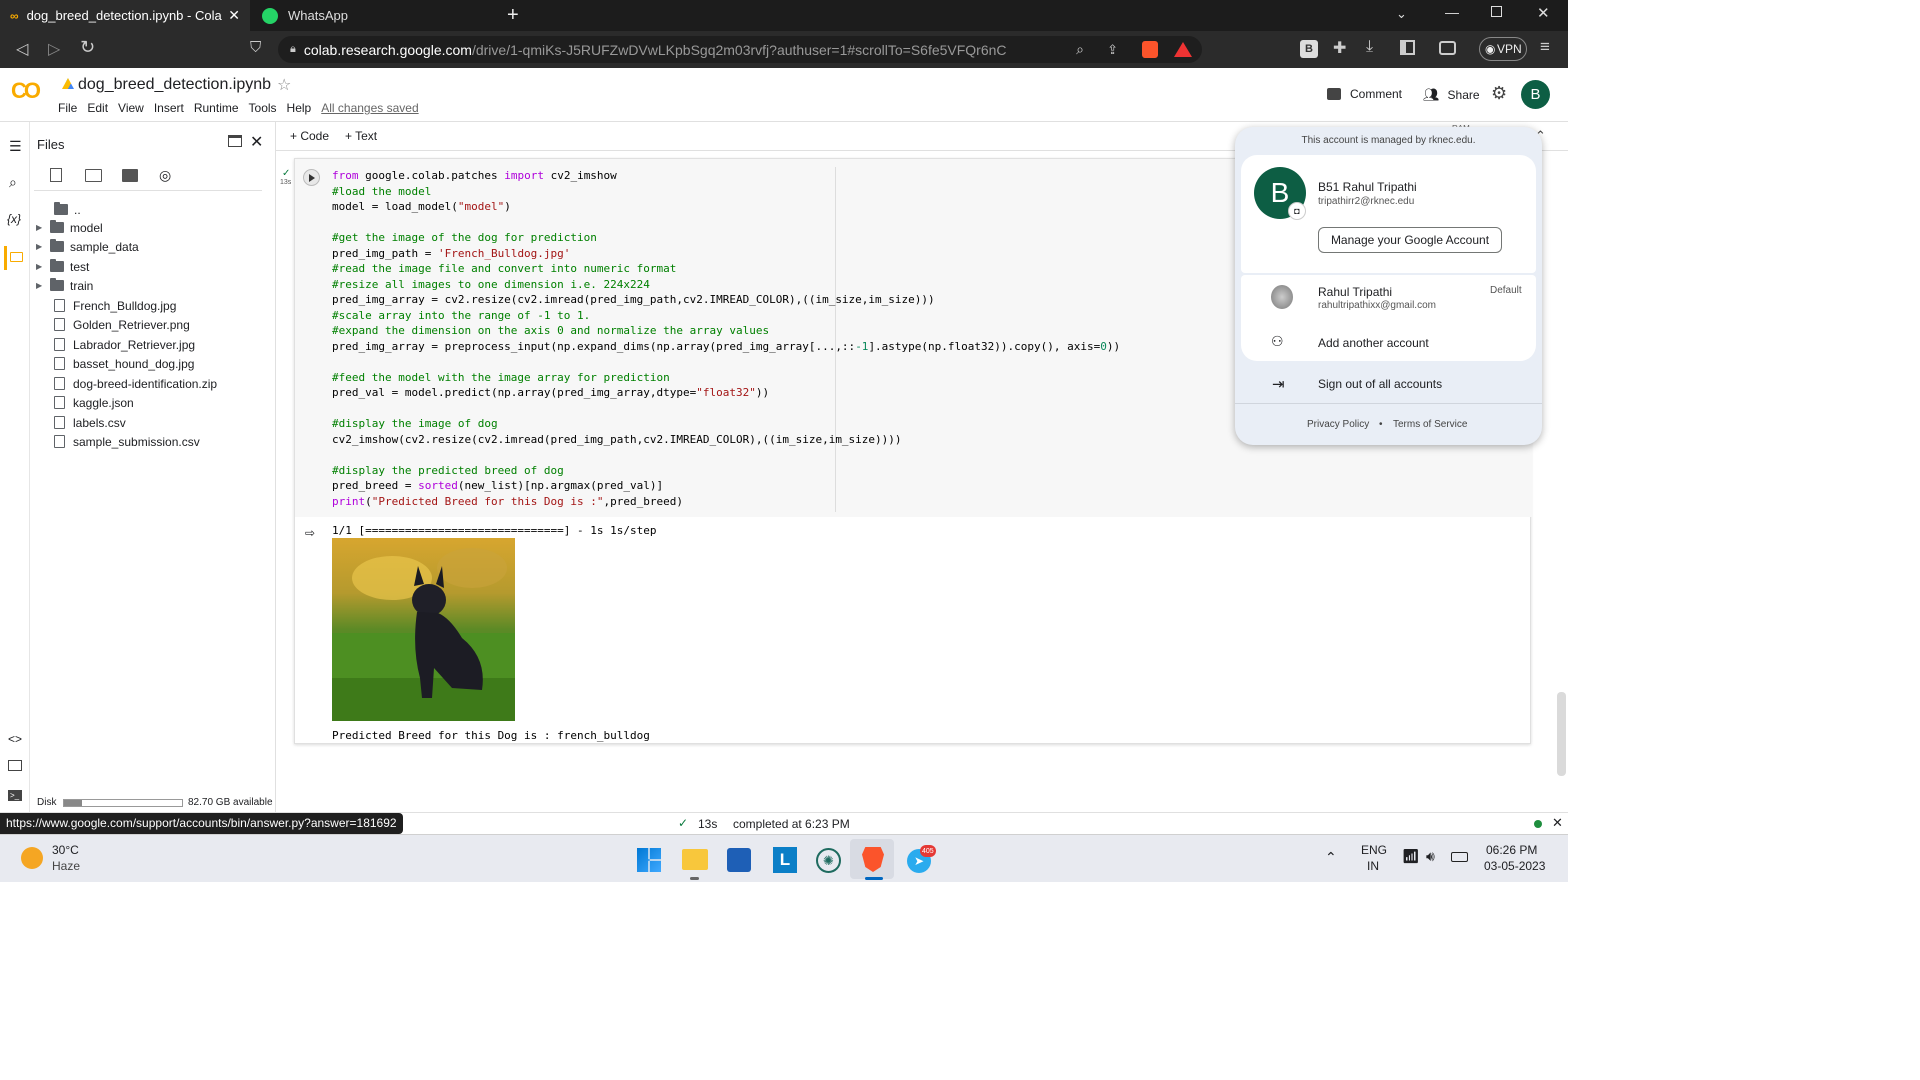 The width and height of the screenshot is (1920, 1080). What do you see at coordinates (234, 15) in the screenshot?
I see `close-tab-icon: ✕` at bounding box center [234, 15].